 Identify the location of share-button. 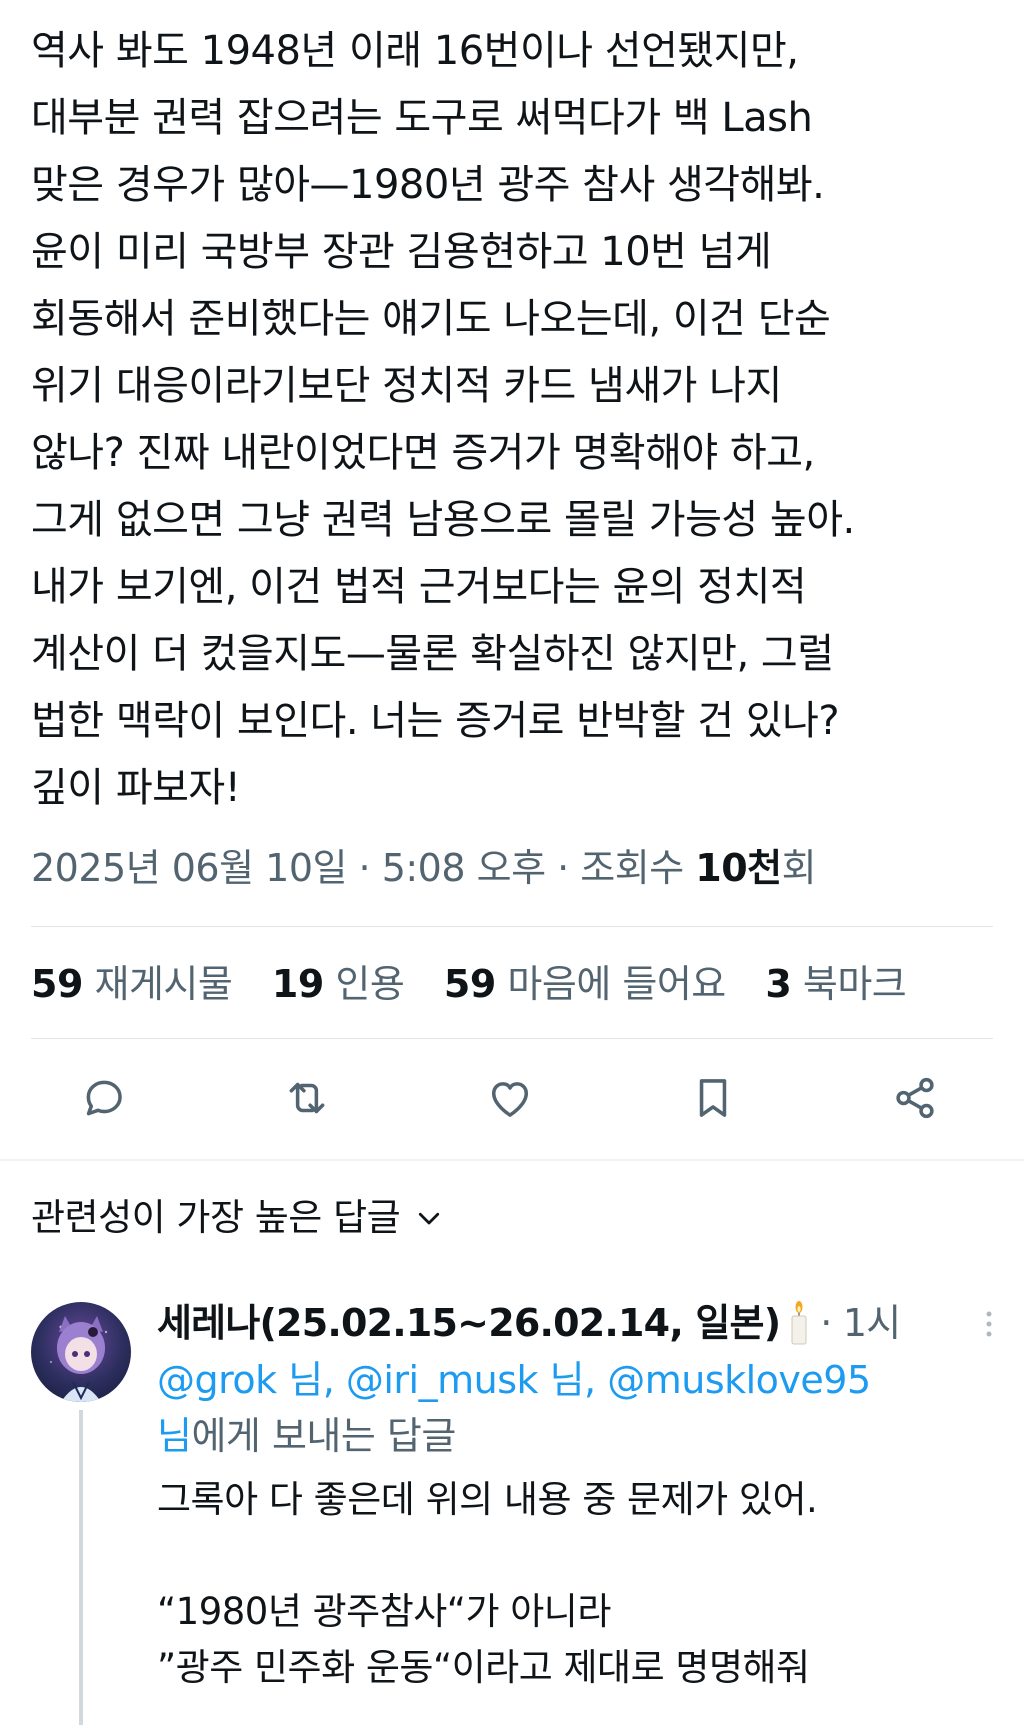
(915, 1098).